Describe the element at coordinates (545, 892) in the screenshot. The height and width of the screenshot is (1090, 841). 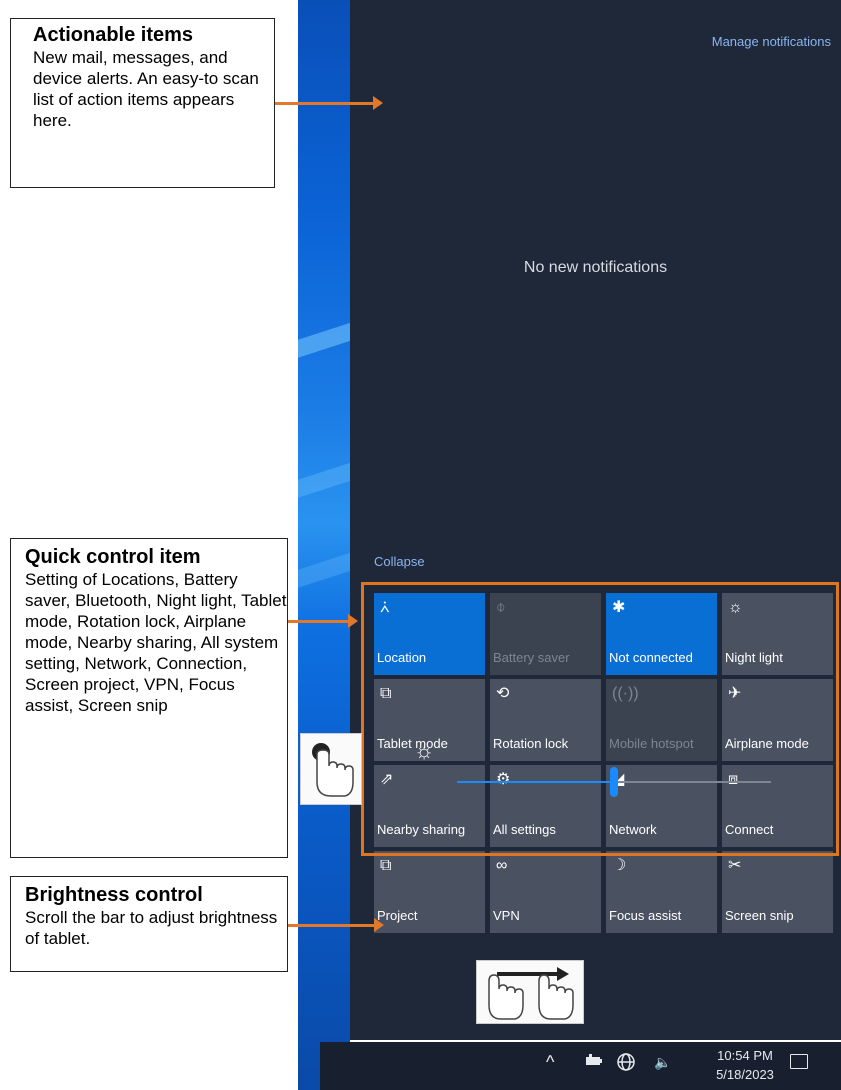
I see `quick-action-tile: ∞ VPN` at that location.